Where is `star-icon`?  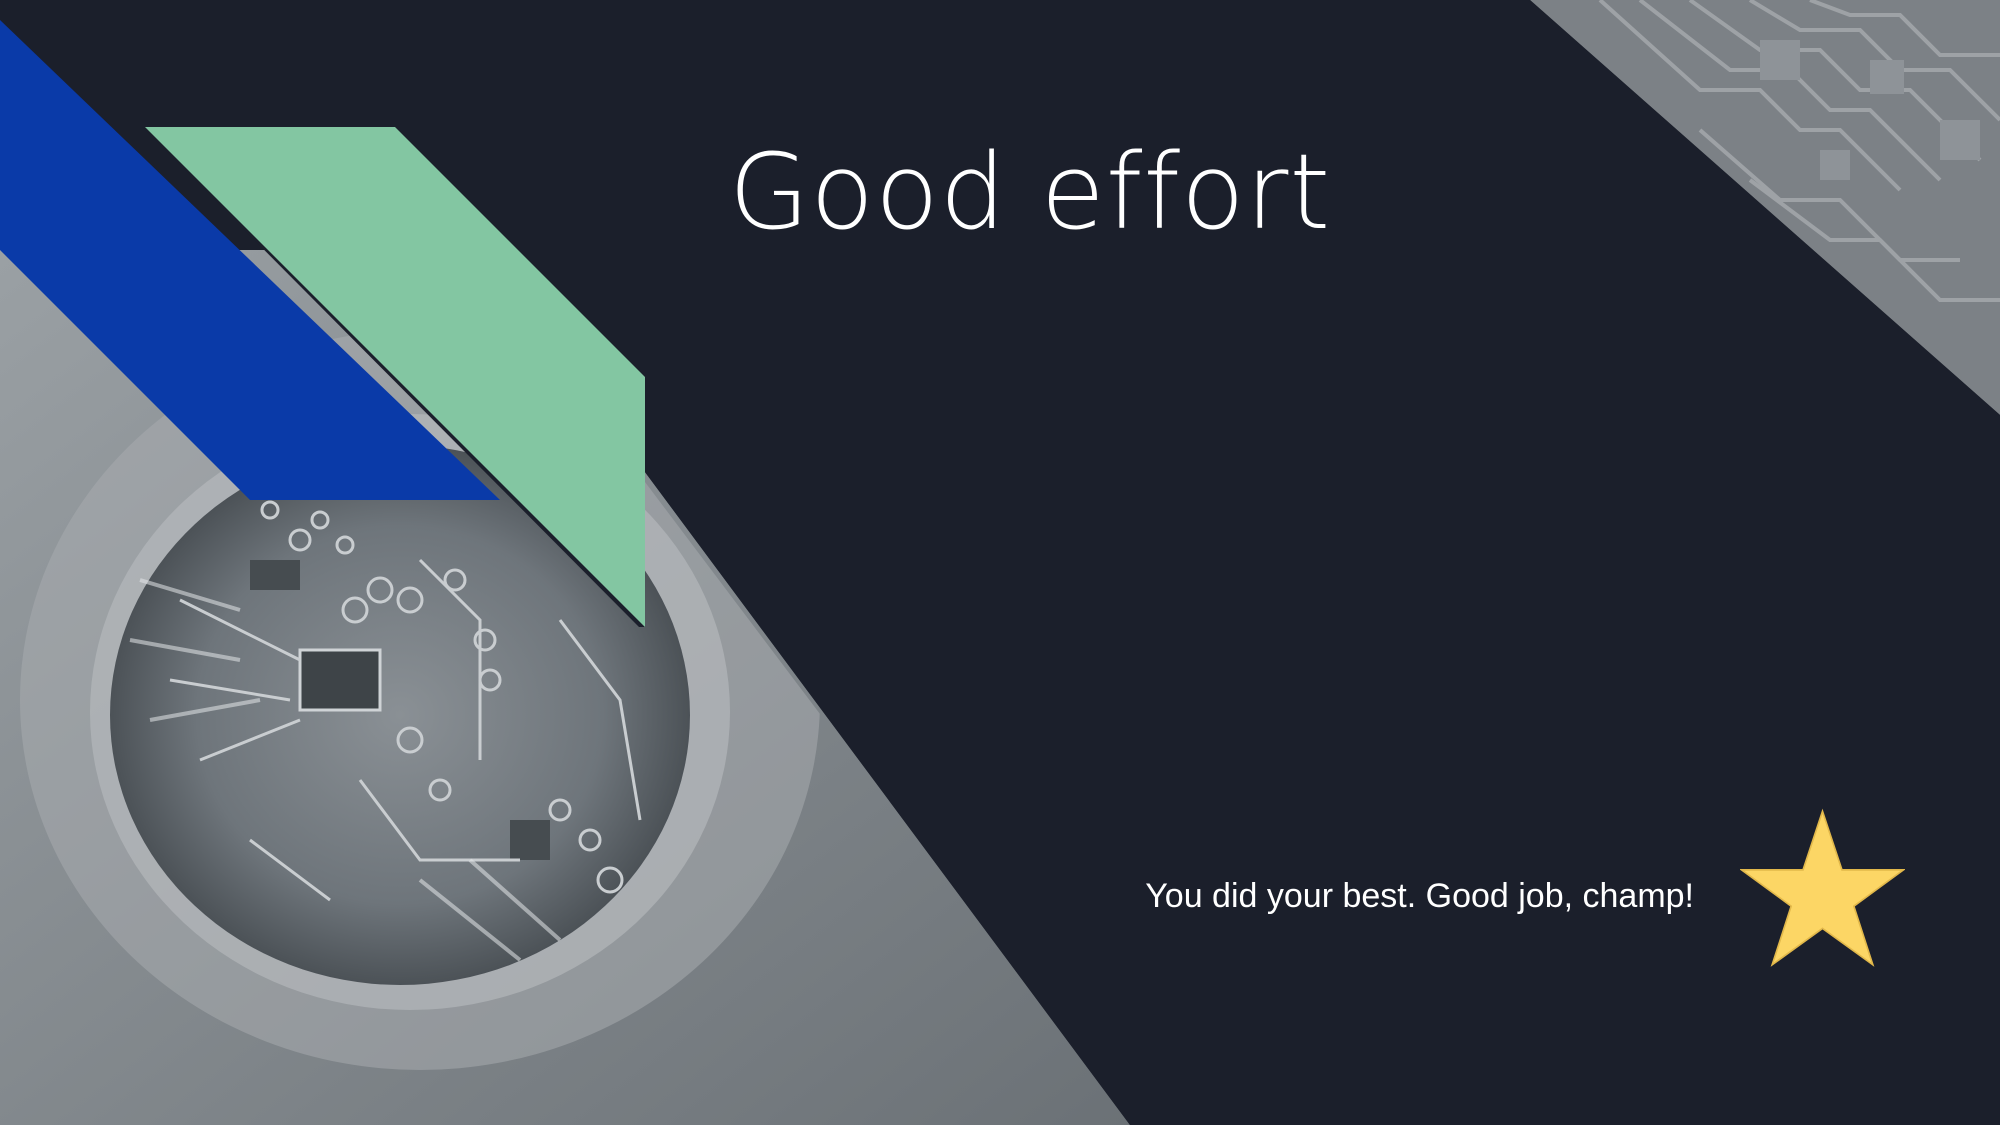 star-icon is located at coordinates (1822, 887).